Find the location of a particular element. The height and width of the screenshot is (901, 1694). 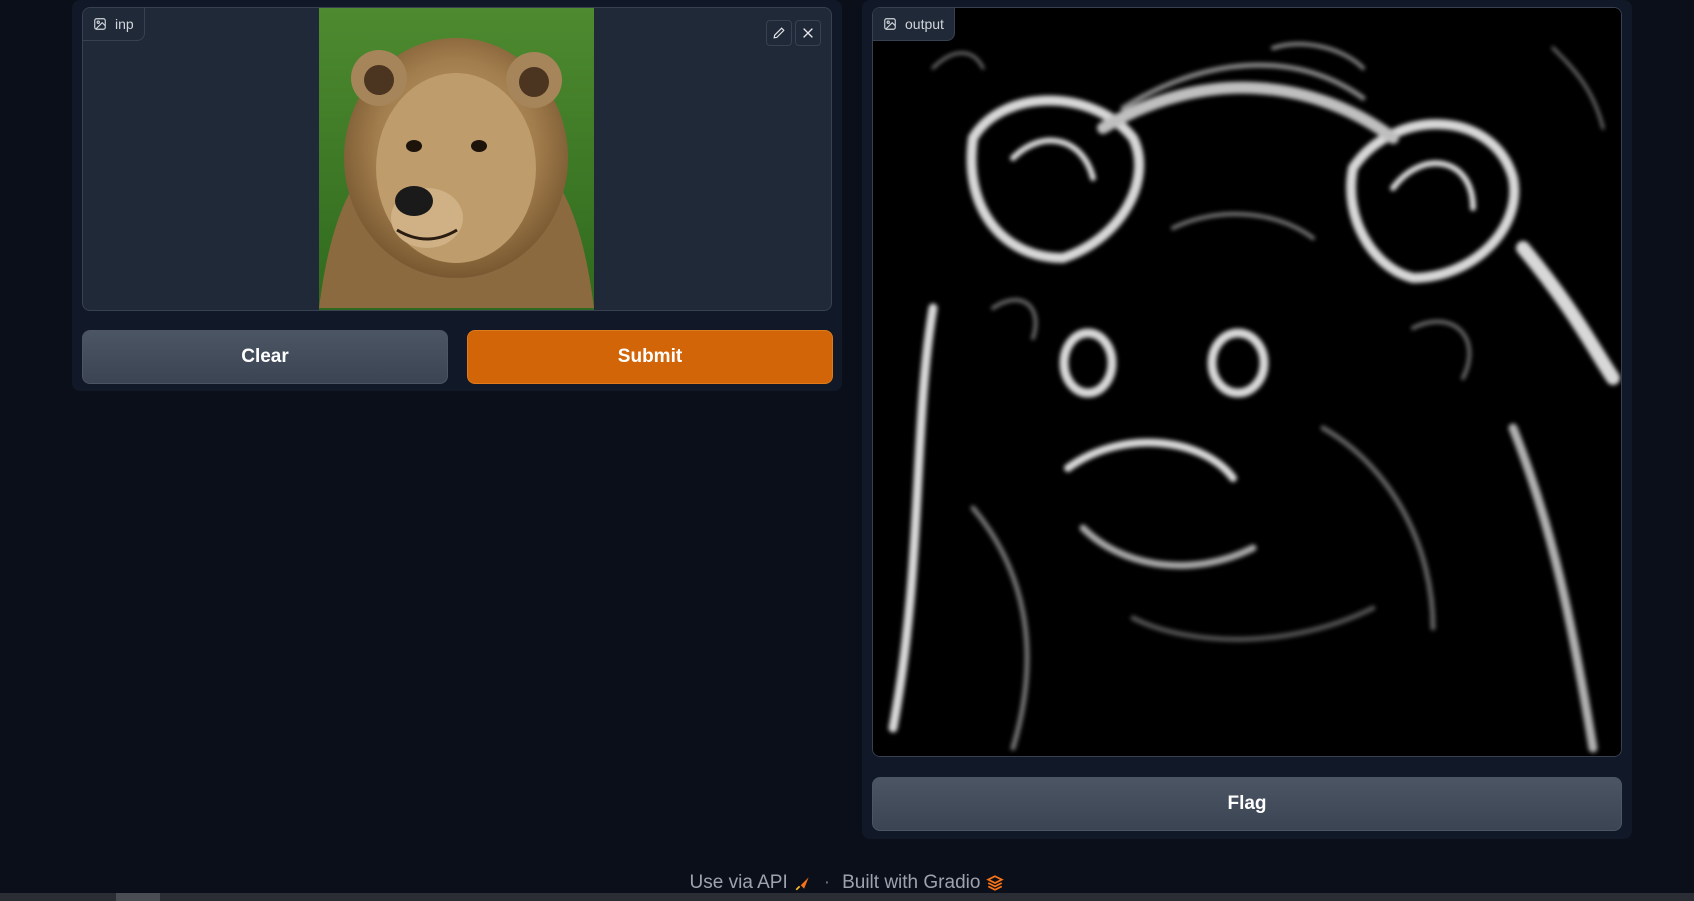

os-taskbar is located at coordinates (847, 897).